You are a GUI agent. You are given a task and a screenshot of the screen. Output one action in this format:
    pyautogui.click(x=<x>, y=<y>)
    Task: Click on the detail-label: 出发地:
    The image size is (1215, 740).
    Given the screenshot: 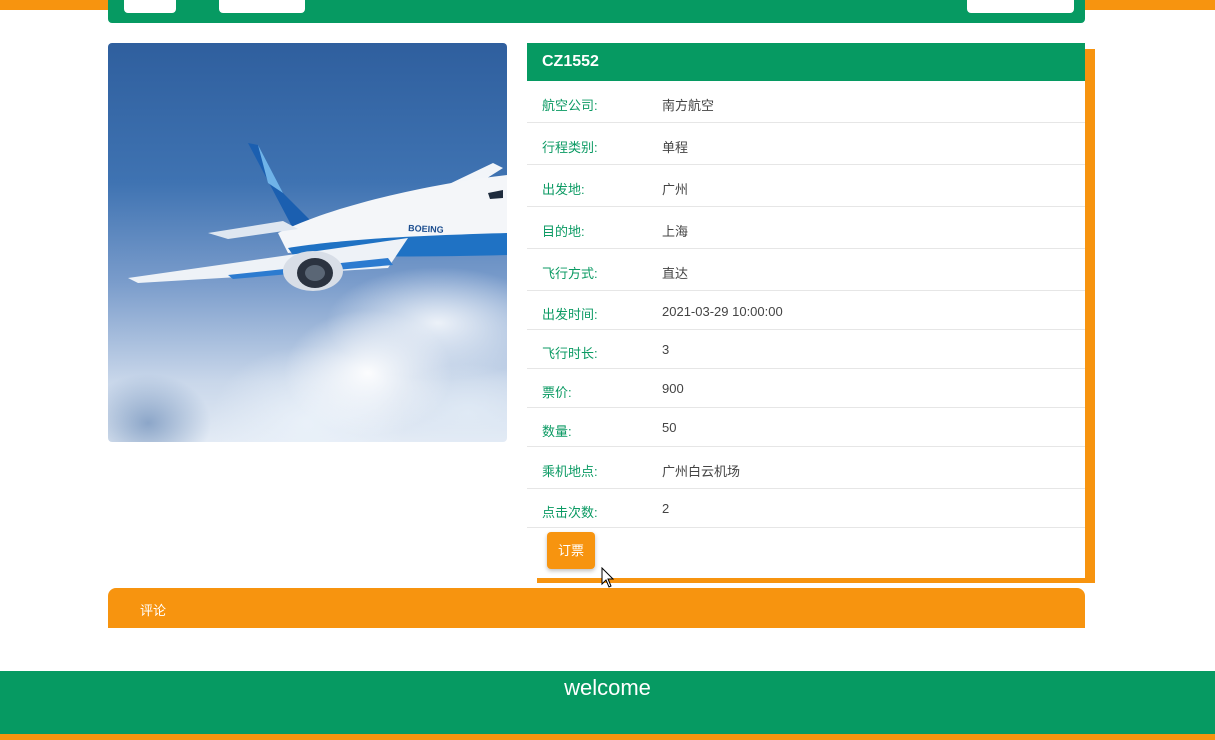 What is the action you would take?
    pyautogui.click(x=563, y=189)
    